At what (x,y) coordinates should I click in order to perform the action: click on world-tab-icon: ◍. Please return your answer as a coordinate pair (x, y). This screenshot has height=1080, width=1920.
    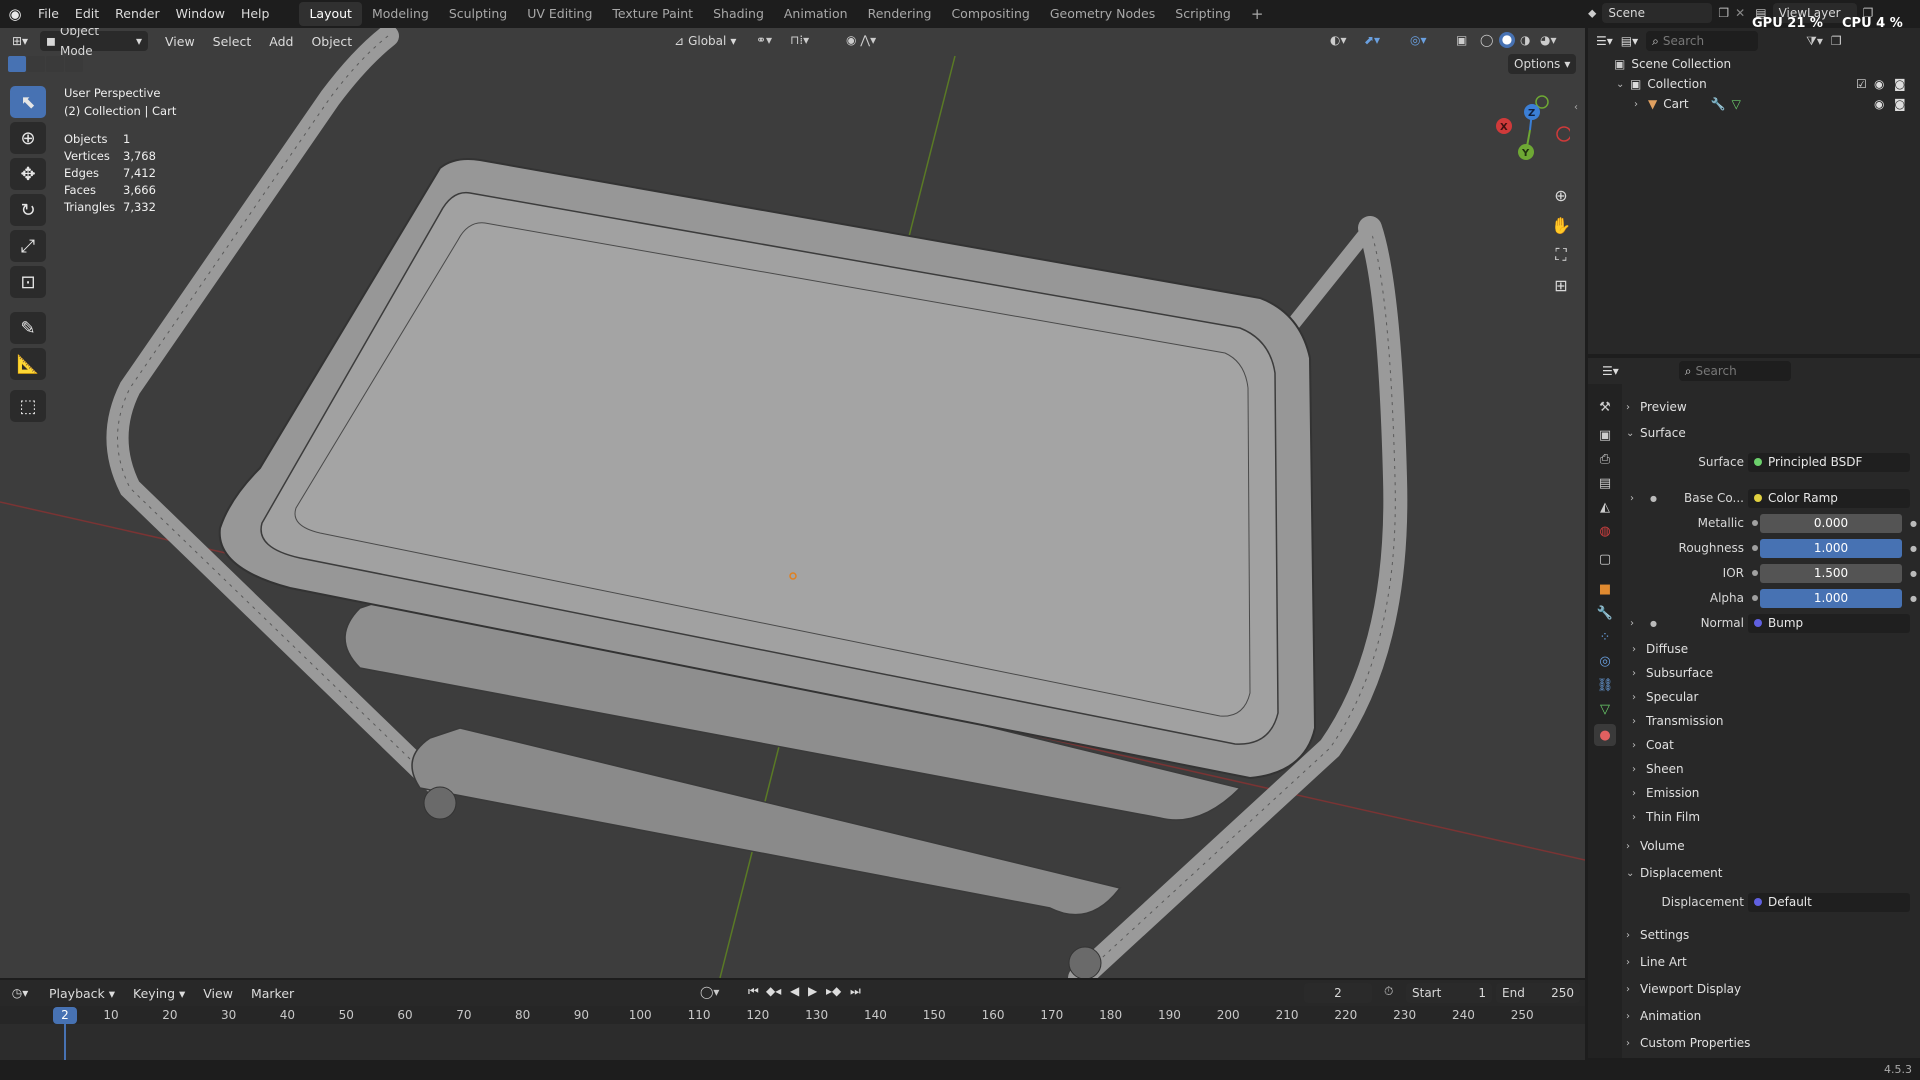
    Looking at the image, I should click on (1605, 531).